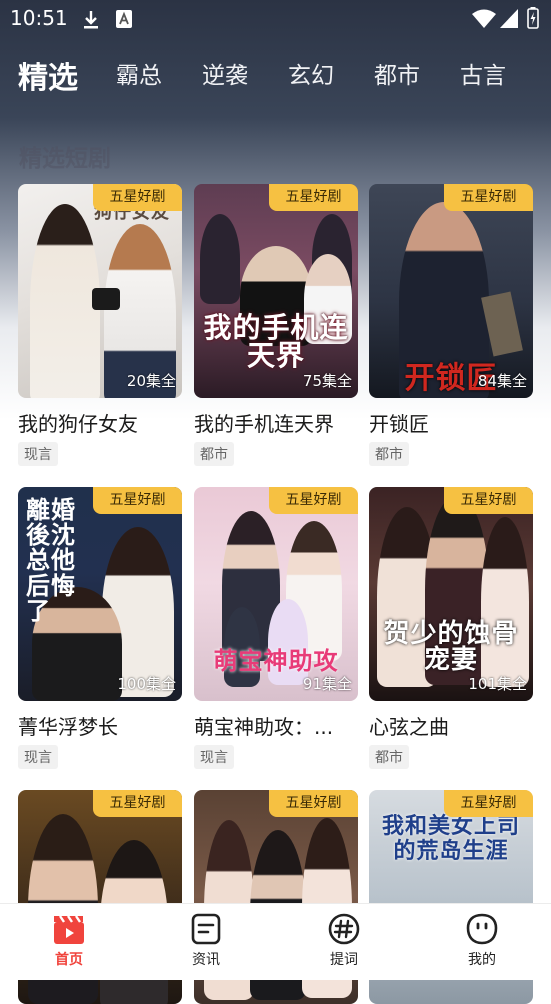 The image size is (551, 1004). I want to click on battery-icon, so click(533, 20).